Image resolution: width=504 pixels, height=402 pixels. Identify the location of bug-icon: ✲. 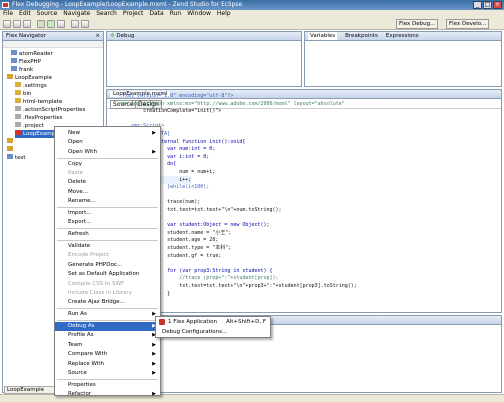
(112, 36).